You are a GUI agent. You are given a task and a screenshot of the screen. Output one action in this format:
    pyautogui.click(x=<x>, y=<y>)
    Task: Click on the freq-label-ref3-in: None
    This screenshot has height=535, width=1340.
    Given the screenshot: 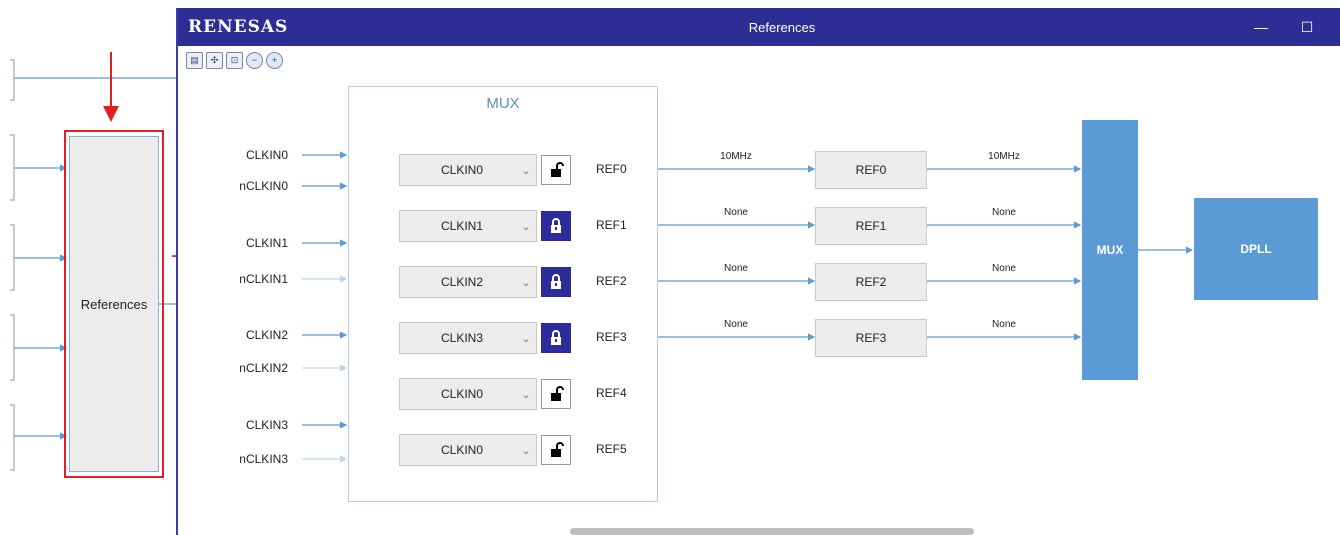 What is the action you would take?
    pyautogui.click(x=736, y=324)
    